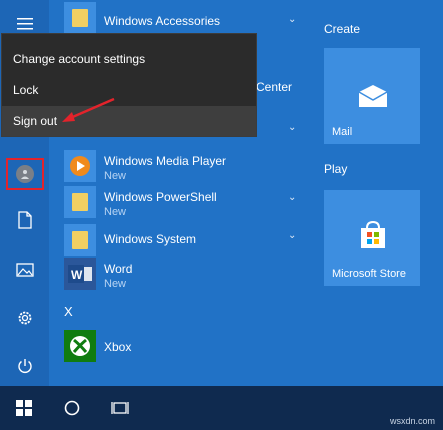  Describe the element at coordinates (160, 197) in the screenshot. I see `app-name: Windows PowerShell` at that location.